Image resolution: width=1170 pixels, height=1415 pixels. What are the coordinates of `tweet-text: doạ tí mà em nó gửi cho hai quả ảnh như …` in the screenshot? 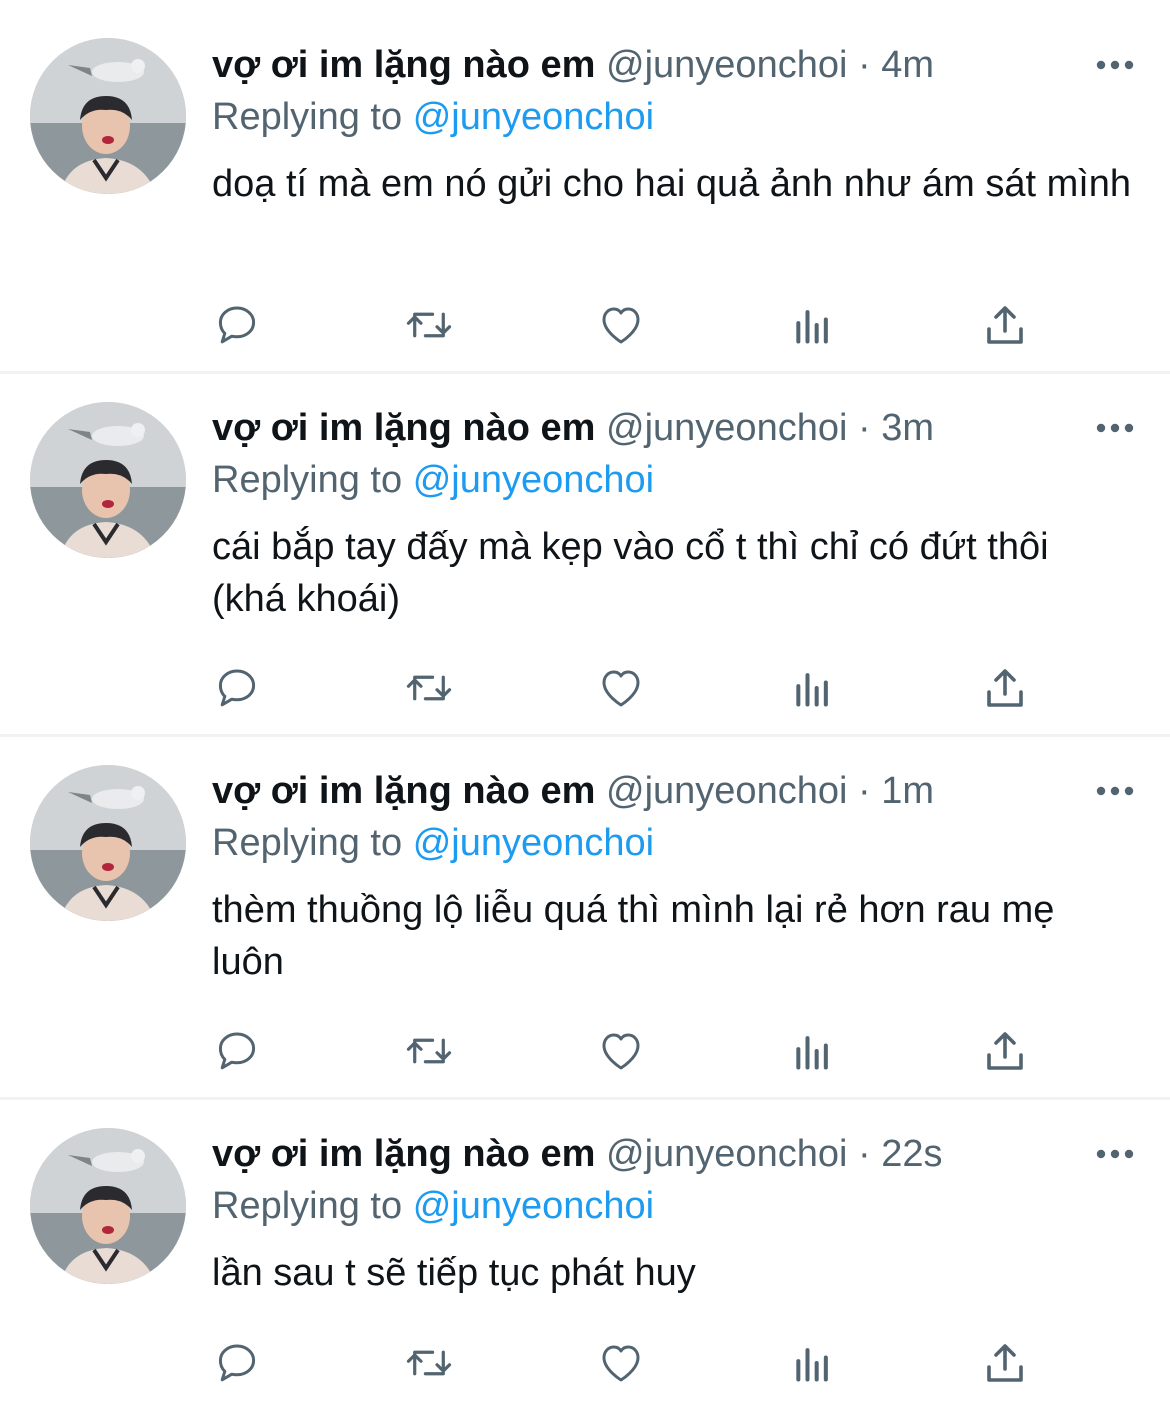 It's located at (672, 184).